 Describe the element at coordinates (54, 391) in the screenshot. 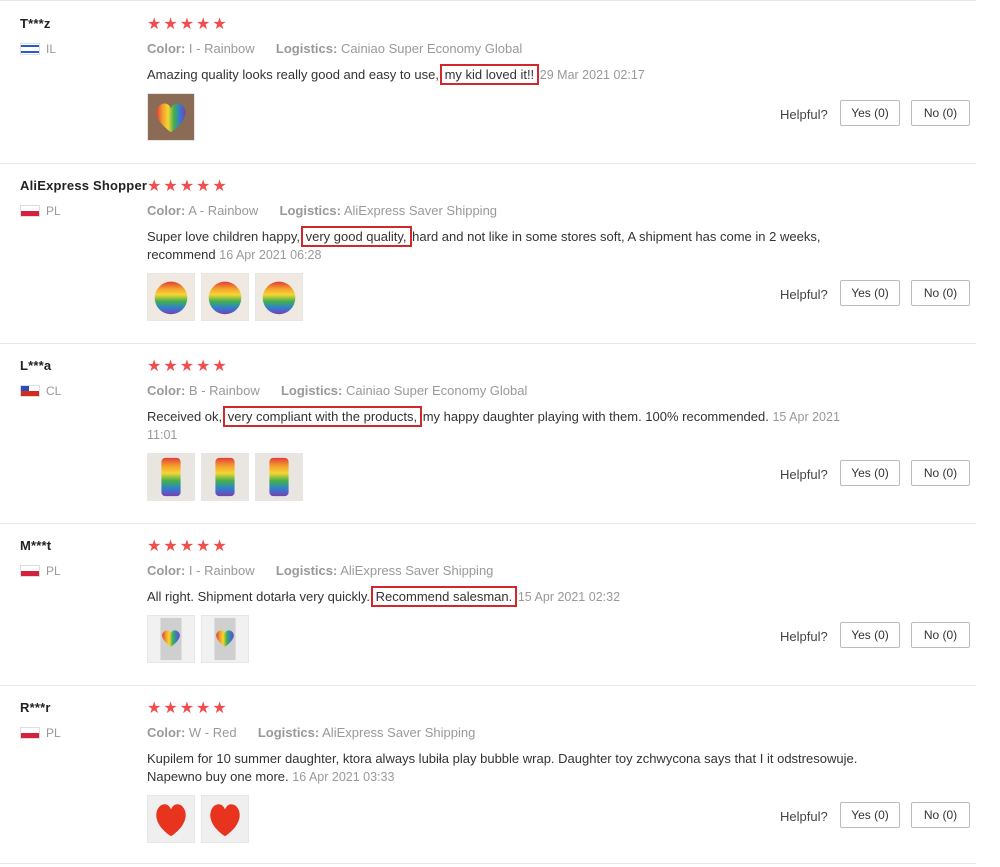

I see `country-code: CL` at that location.